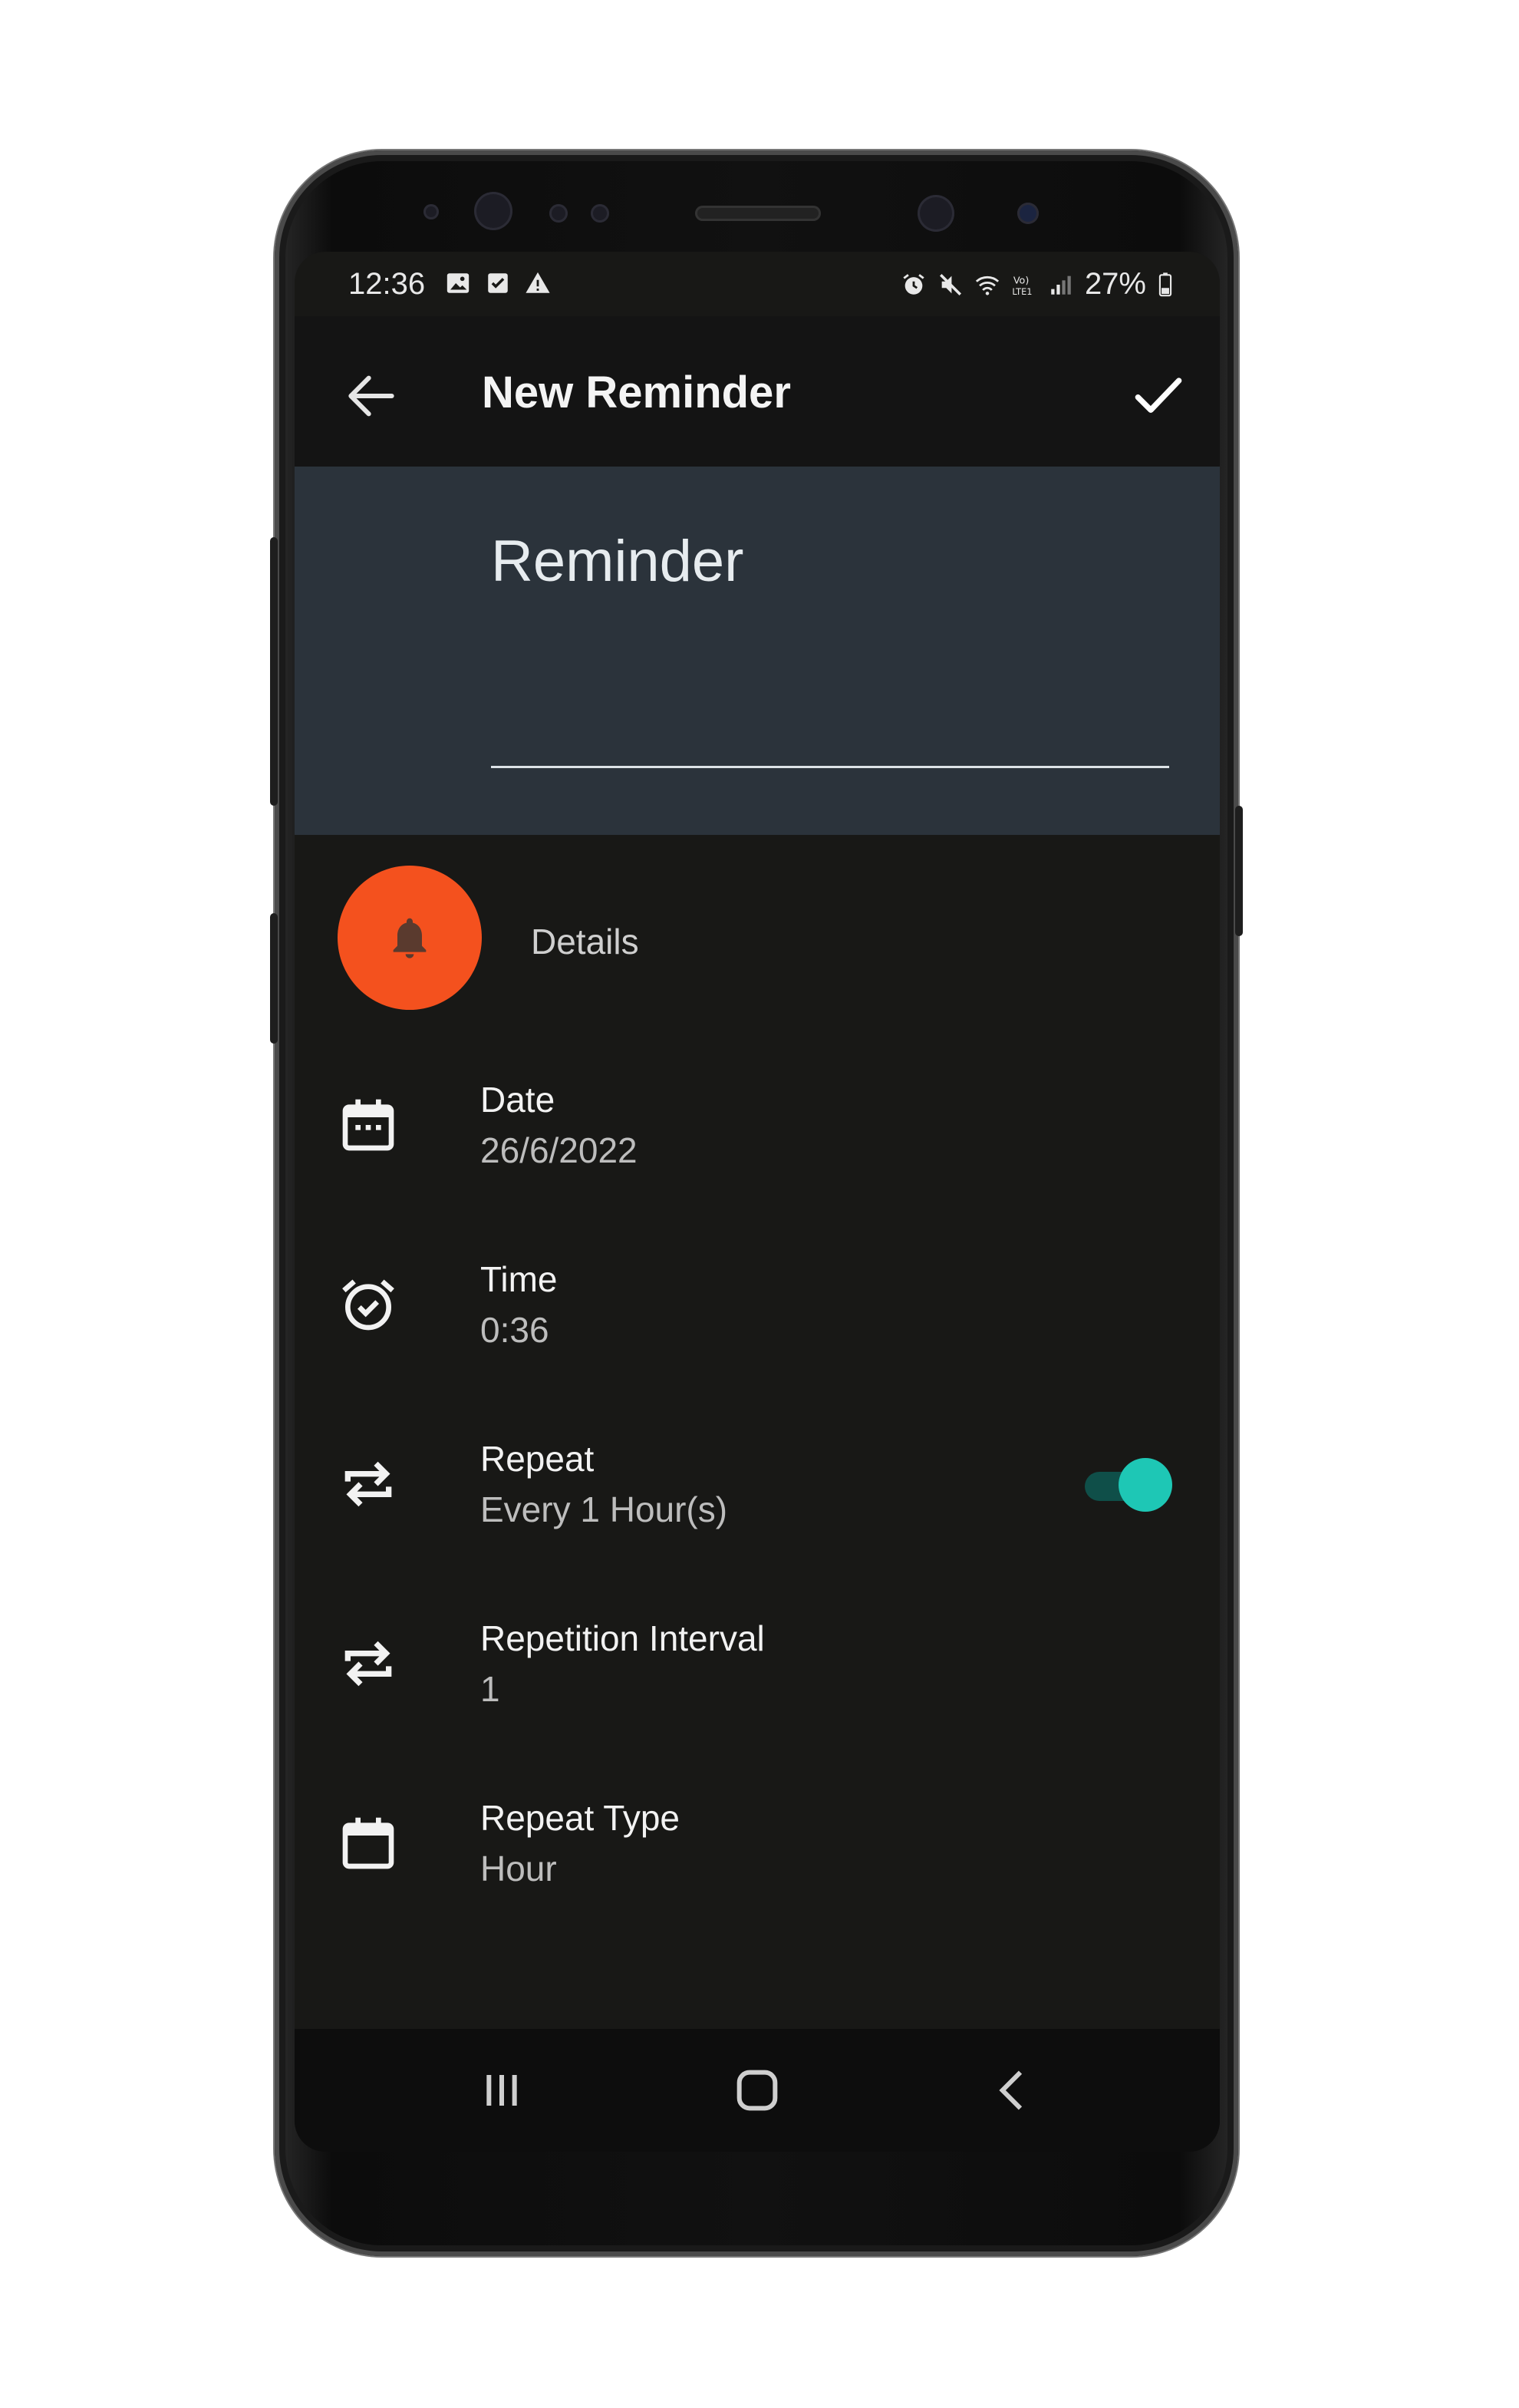  Describe the element at coordinates (1145, 1485) in the screenshot. I see `toggle-thumb` at that location.